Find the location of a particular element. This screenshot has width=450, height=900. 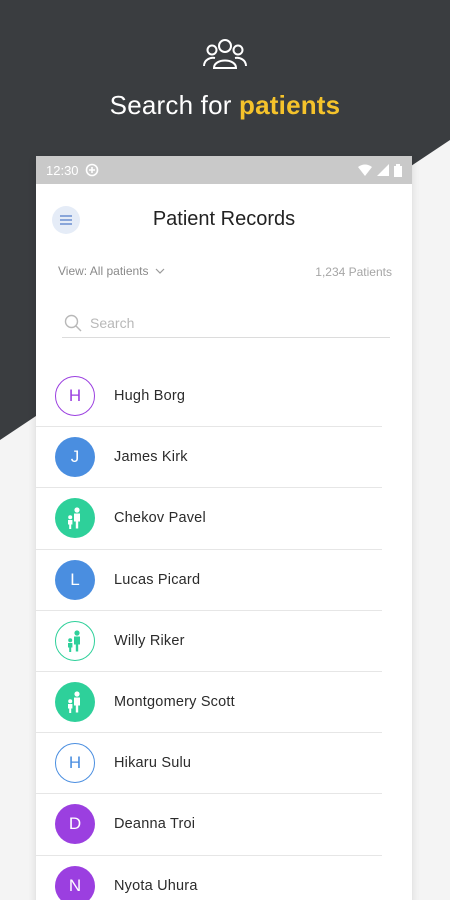

patient-avatar: J is located at coordinates (75, 457).